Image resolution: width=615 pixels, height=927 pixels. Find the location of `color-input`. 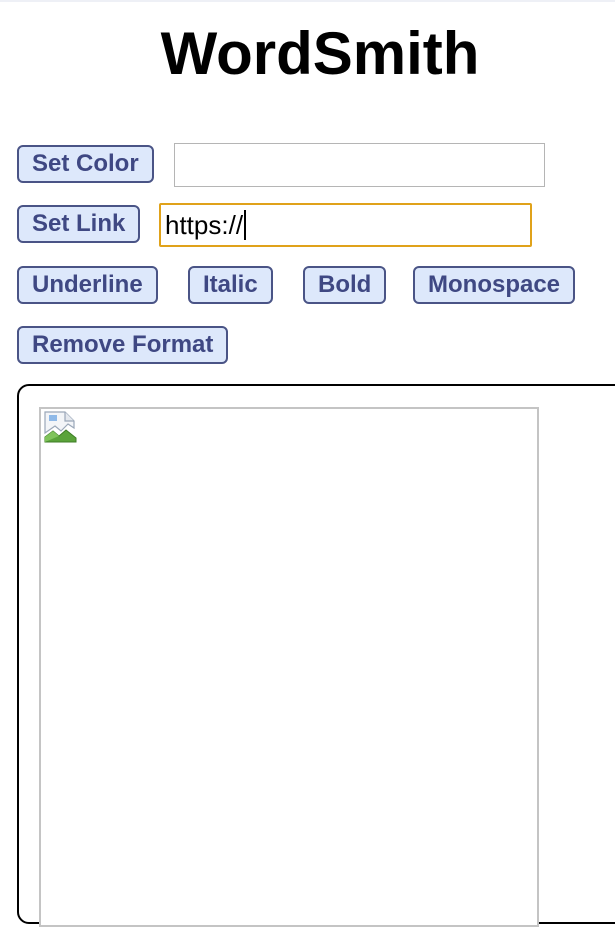

color-input is located at coordinates (359, 165).